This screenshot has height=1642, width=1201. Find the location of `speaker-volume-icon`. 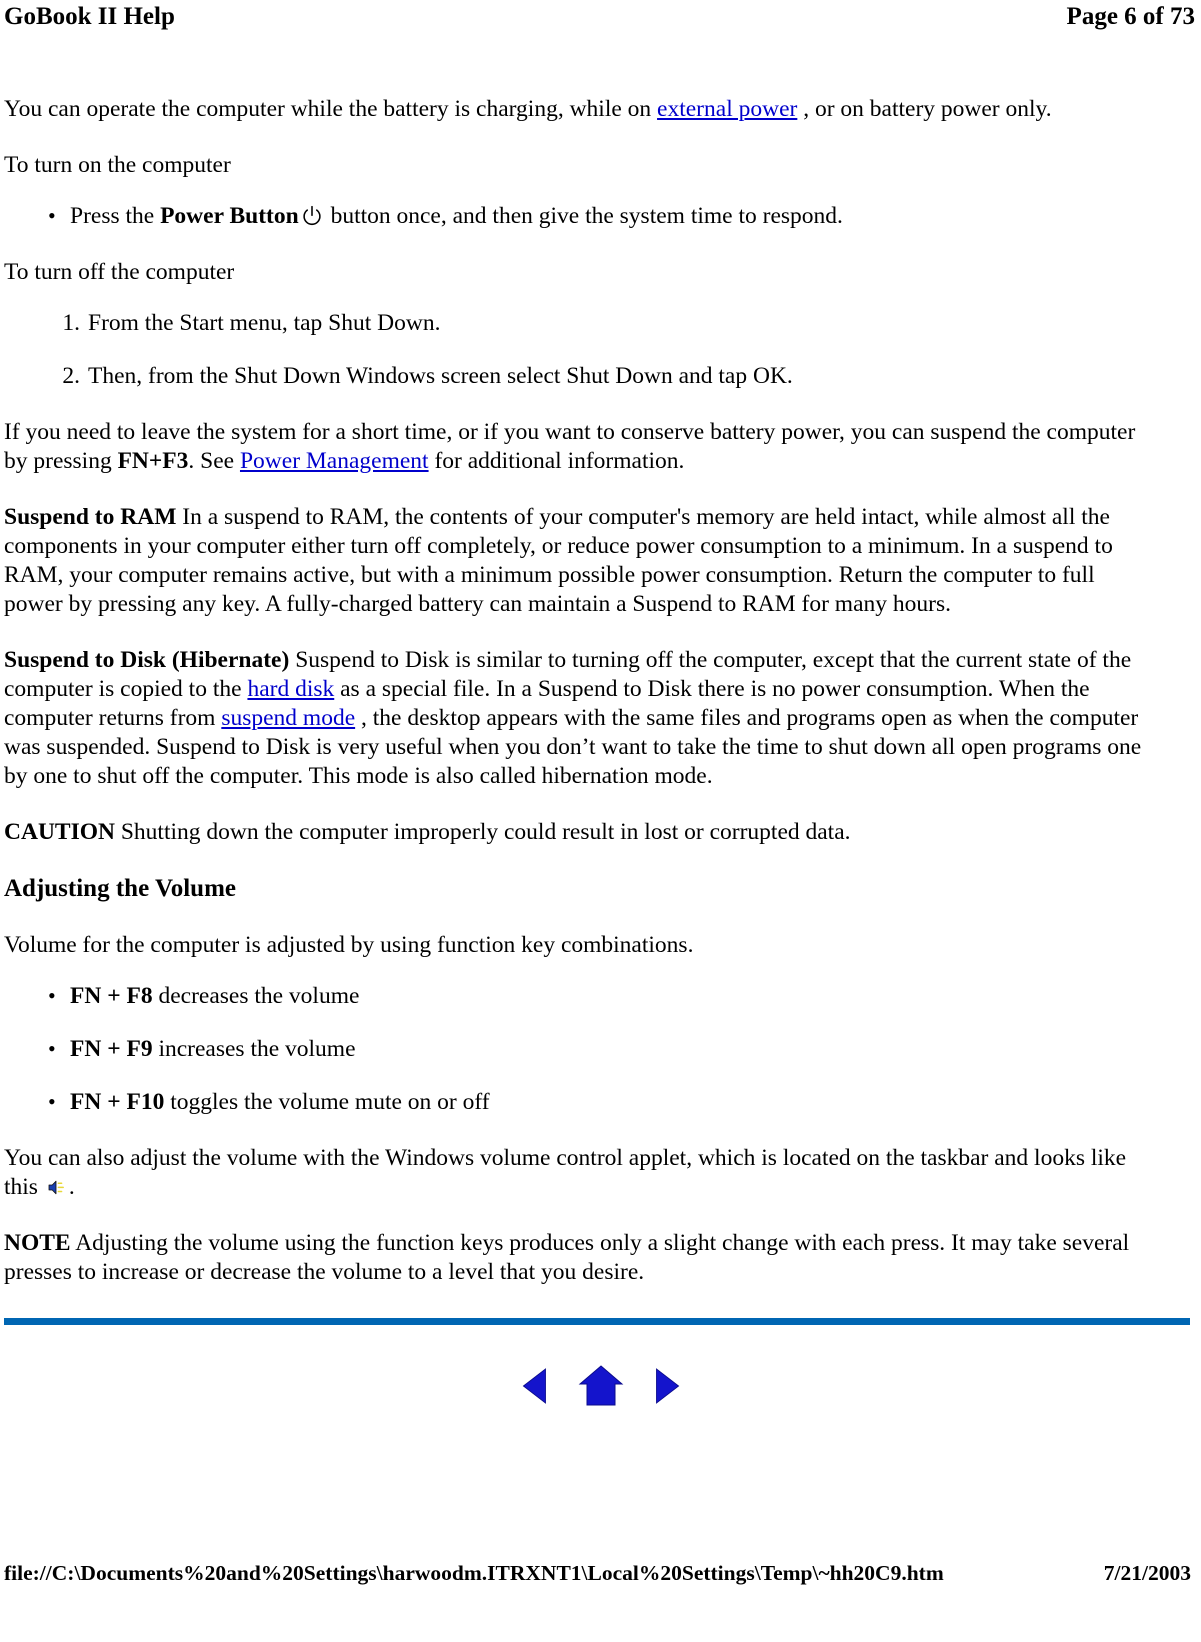

speaker-volume-icon is located at coordinates (56, 1186).